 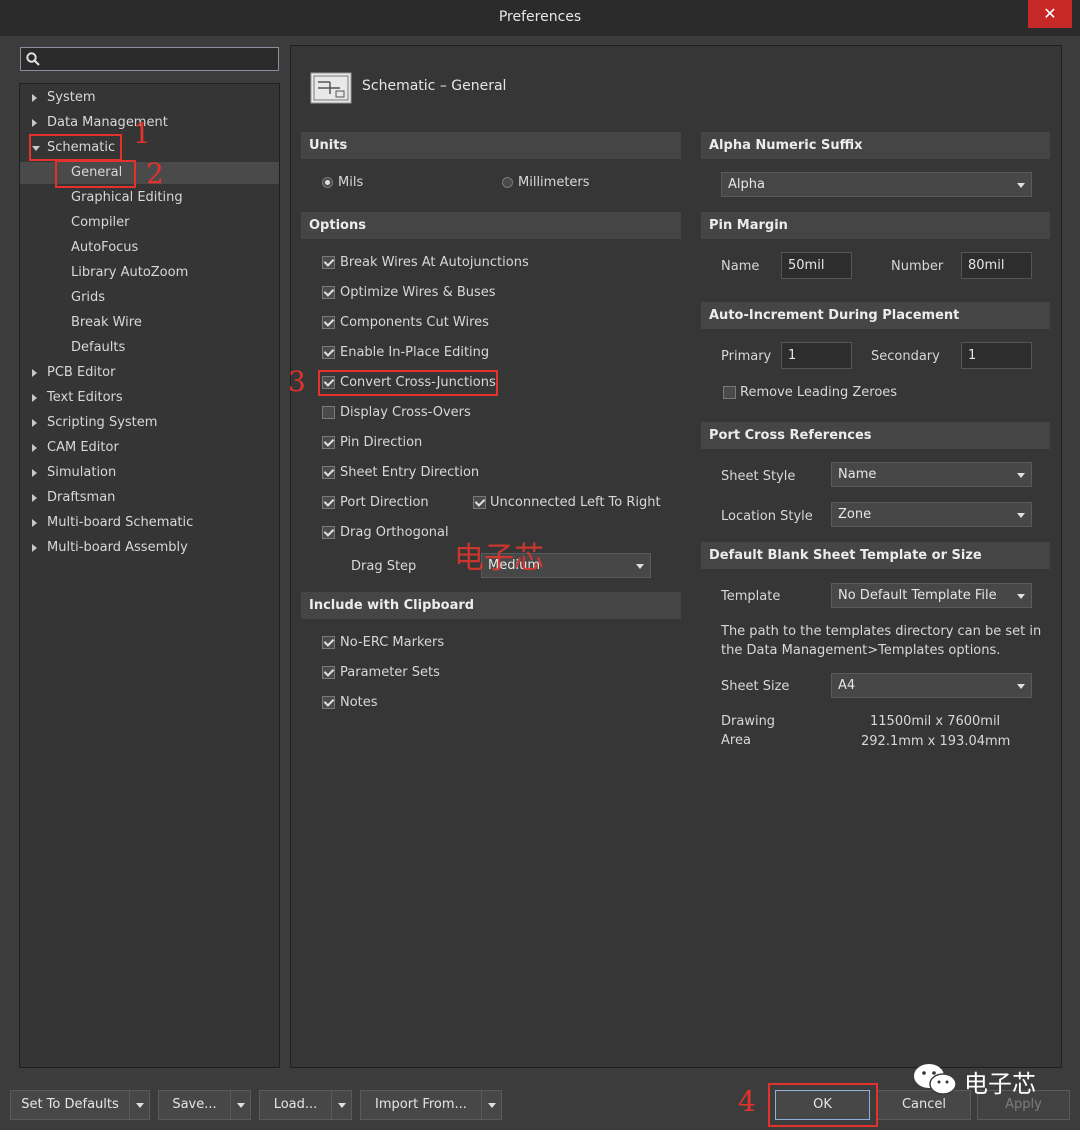 I want to click on tree-item-grids: Grids, so click(x=88, y=298).